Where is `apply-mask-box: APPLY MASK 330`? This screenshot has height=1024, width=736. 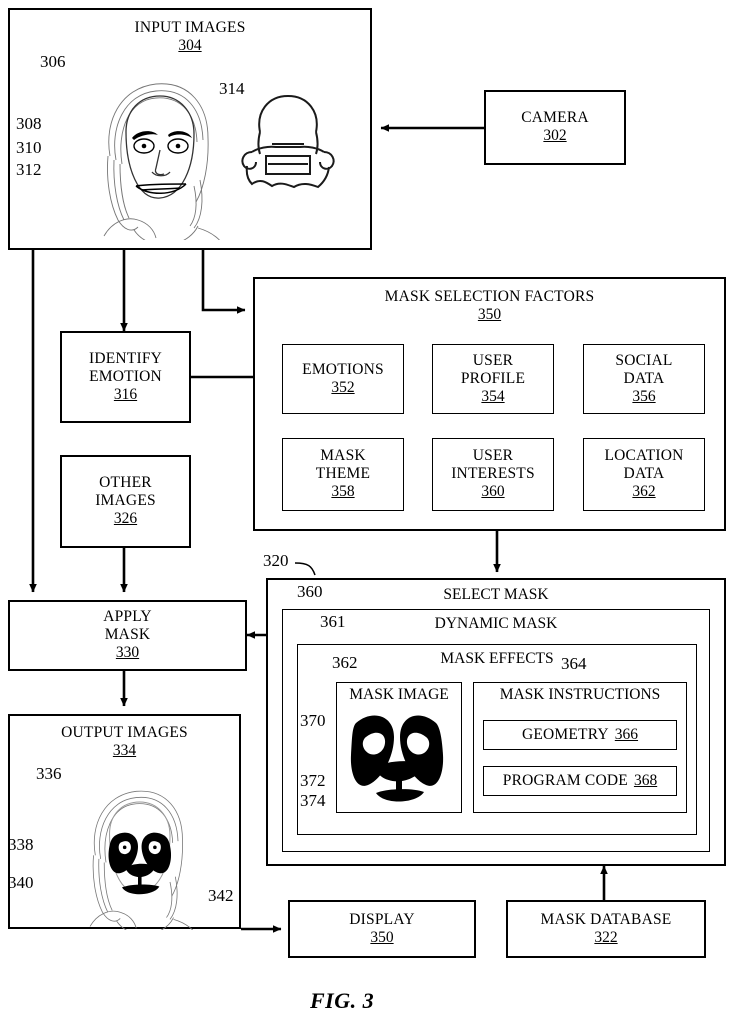
apply-mask-box: APPLY MASK 330 is located at coordinates (127, 635).